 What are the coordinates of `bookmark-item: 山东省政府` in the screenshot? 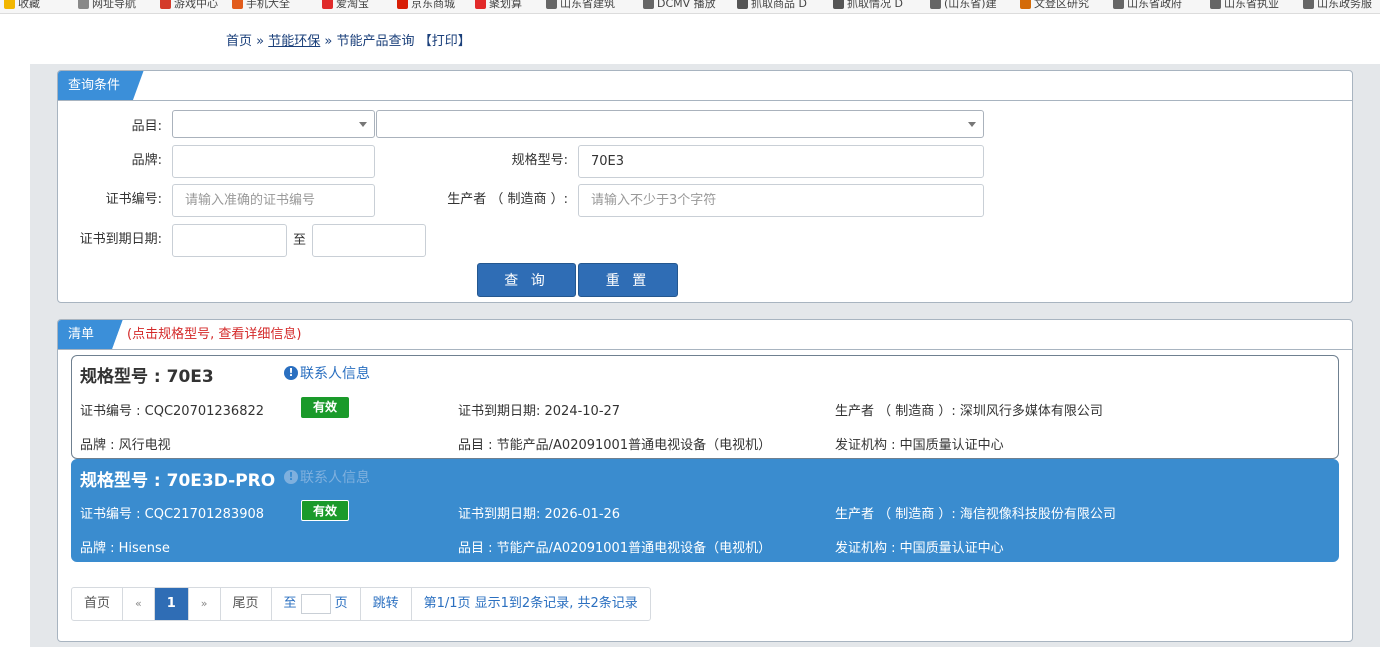 It's located at (1147, 6).